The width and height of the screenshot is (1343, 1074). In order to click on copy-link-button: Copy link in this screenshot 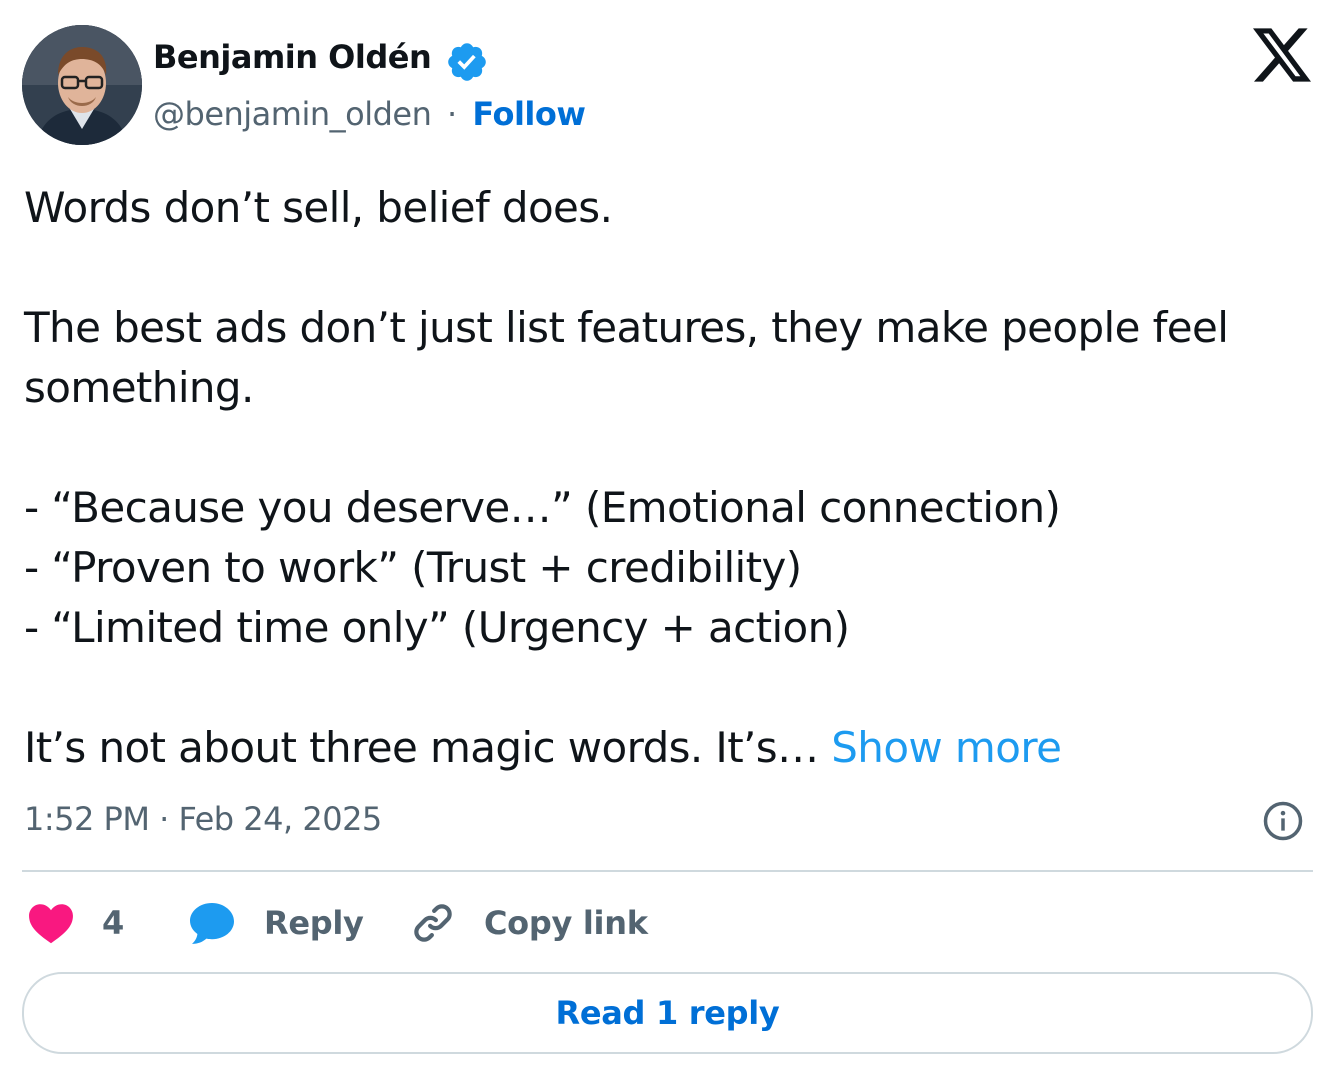, I will do `click(529, 923)`.